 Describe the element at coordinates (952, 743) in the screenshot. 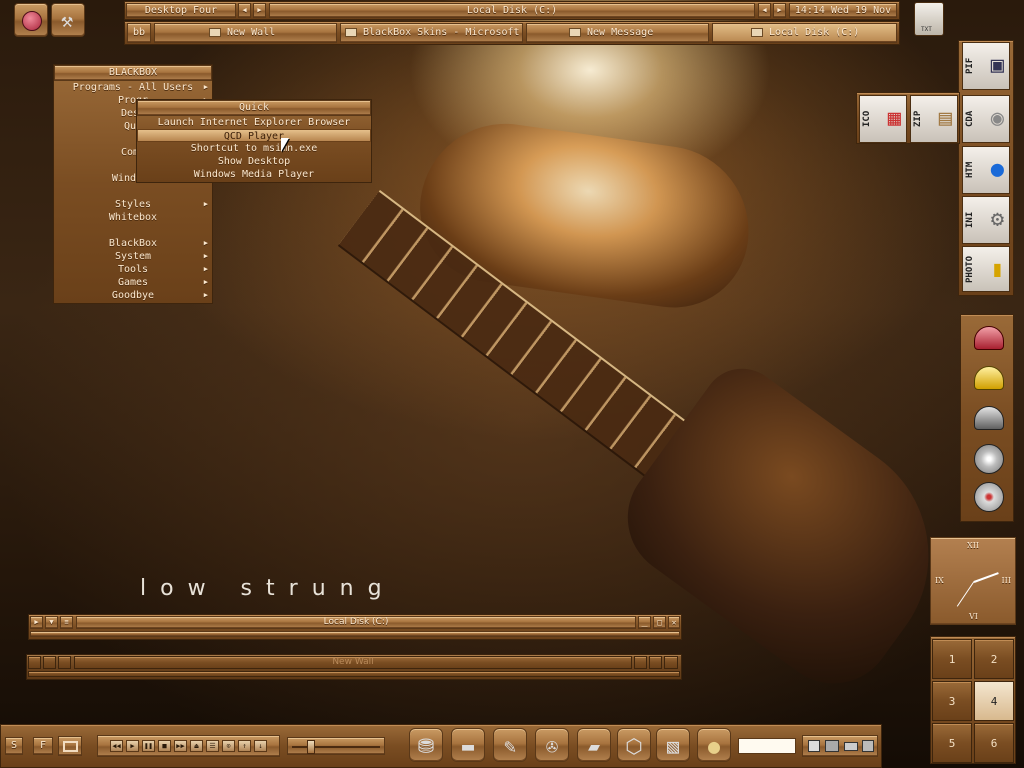

I see `pager-workspace-5: 5` at that location.